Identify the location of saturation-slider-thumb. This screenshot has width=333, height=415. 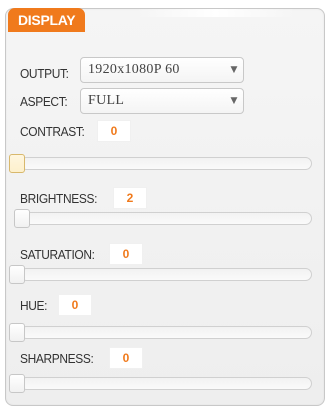
(17, 274).